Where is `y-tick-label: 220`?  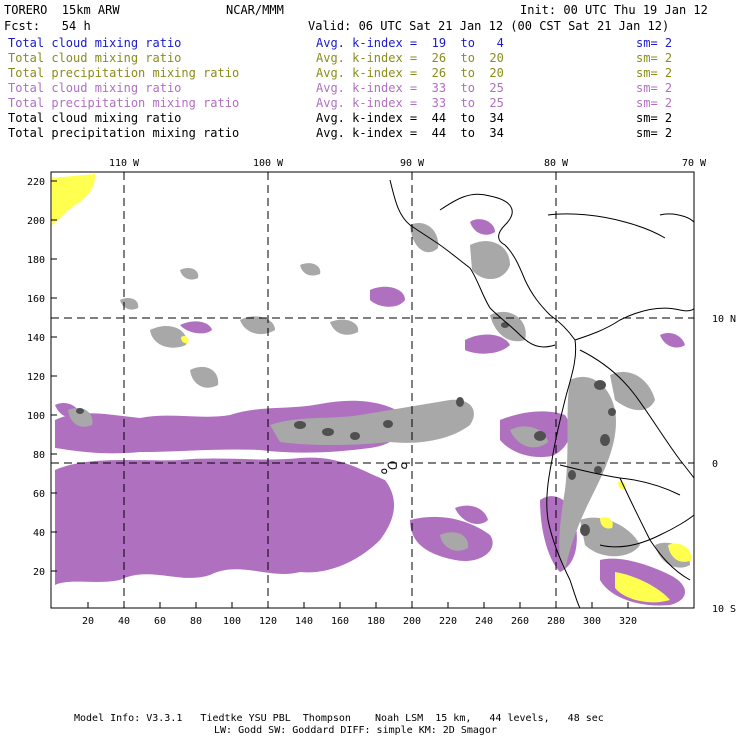
y-tick-label: 220 is located at coordinates (36, 182).